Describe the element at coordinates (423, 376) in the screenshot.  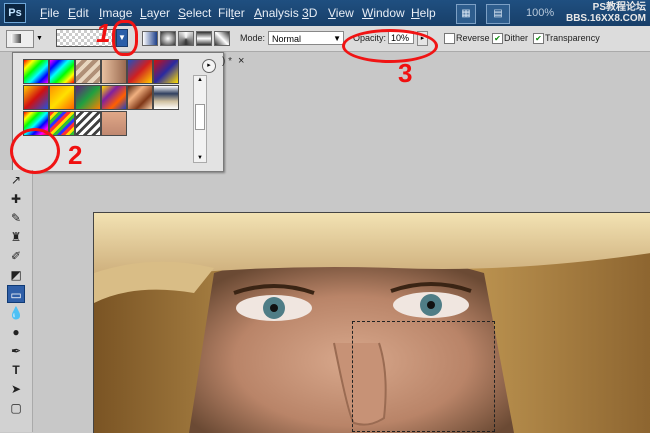
I see `selection-marquee` at that location.